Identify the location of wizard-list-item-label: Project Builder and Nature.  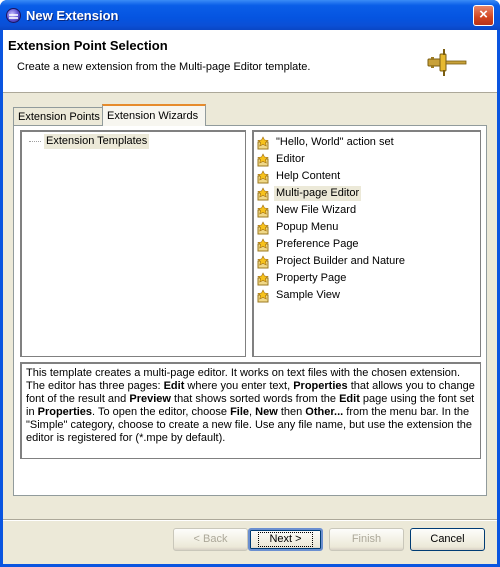
(341, 261).